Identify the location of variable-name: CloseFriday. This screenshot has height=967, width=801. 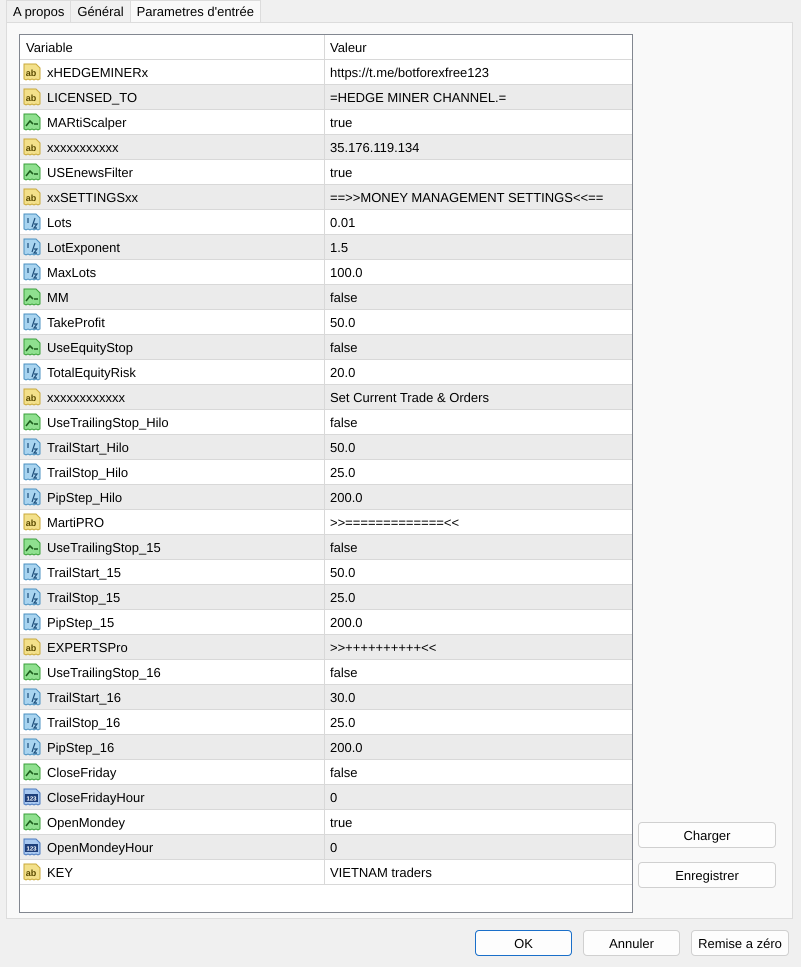
(81, 772).